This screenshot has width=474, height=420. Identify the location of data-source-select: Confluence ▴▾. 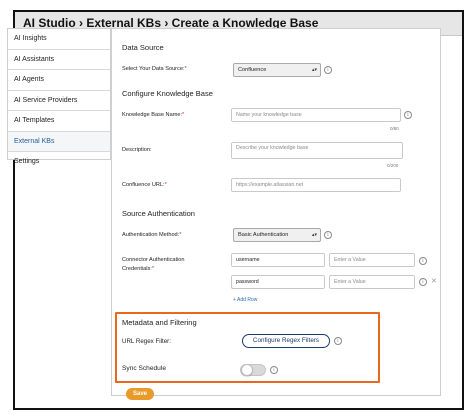
(277, 70).